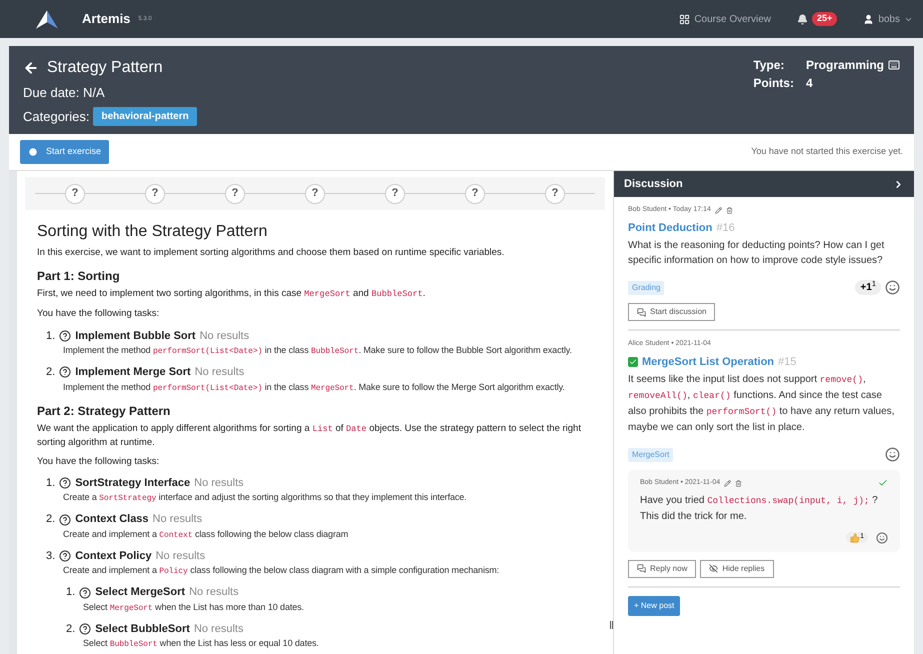  Describe the element at coordinates (105, 68) in the screenshot. I see `exercise-title: Strategy Pattern` at that location.